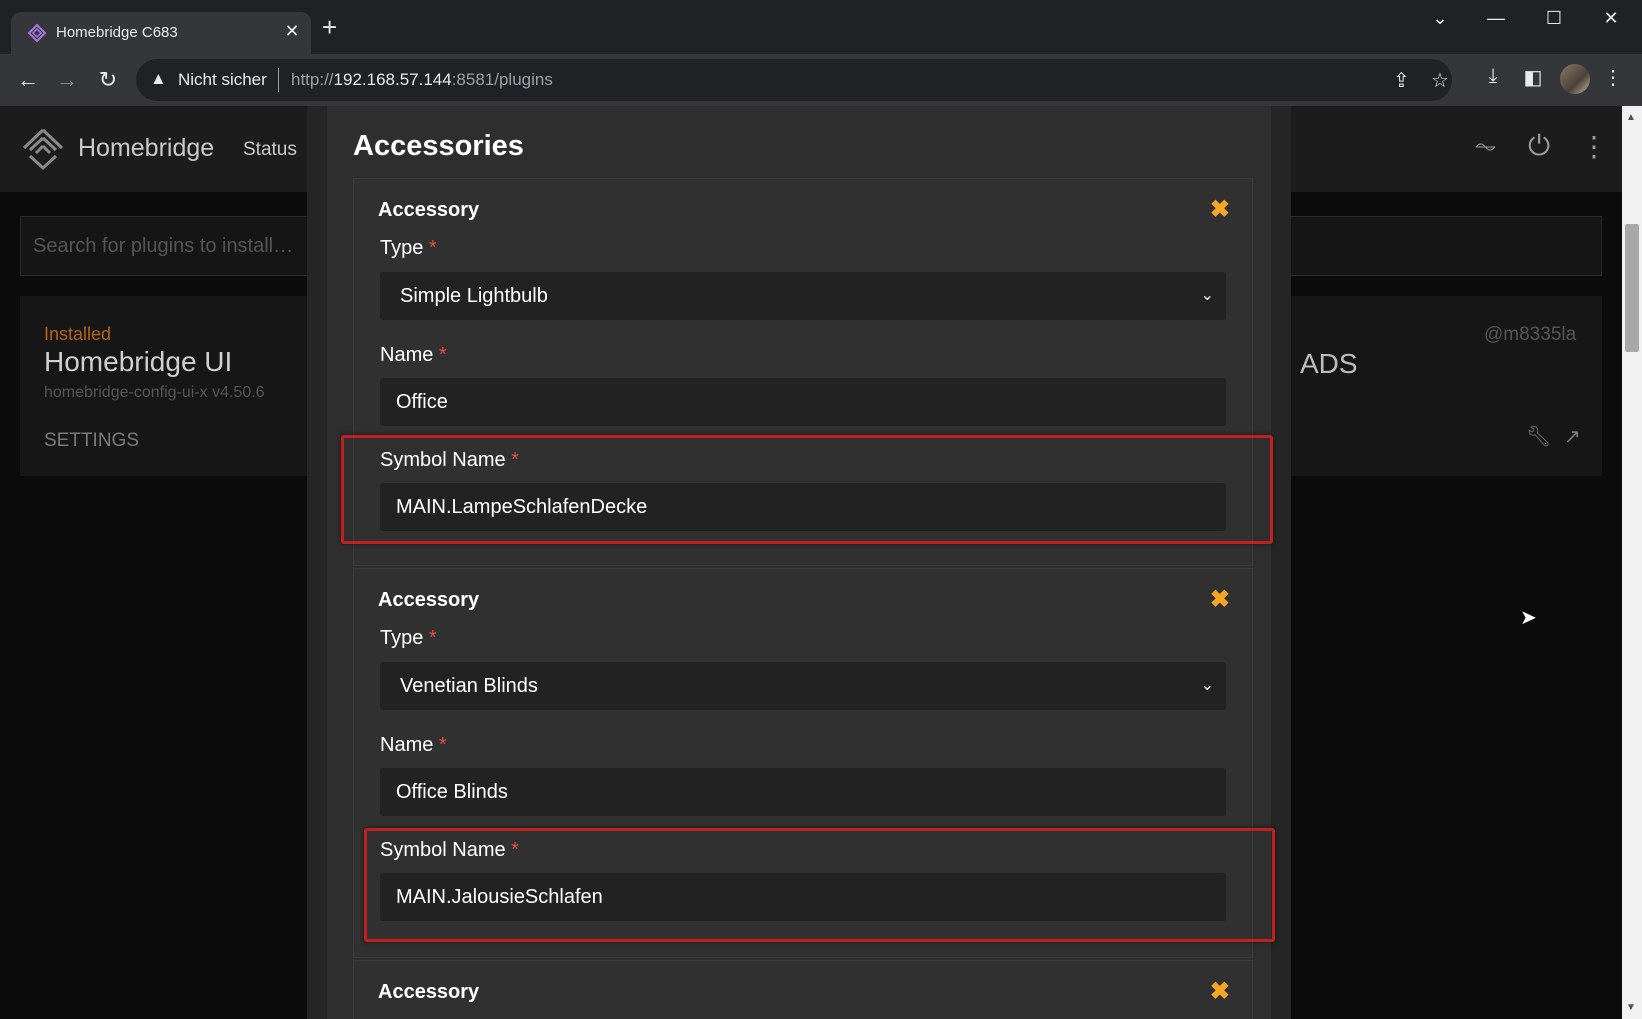 The image size is (1642, 1019). Describe the element at coordinates (312, 79) in the screenshot. I see `url-scheme: http://` at that location.